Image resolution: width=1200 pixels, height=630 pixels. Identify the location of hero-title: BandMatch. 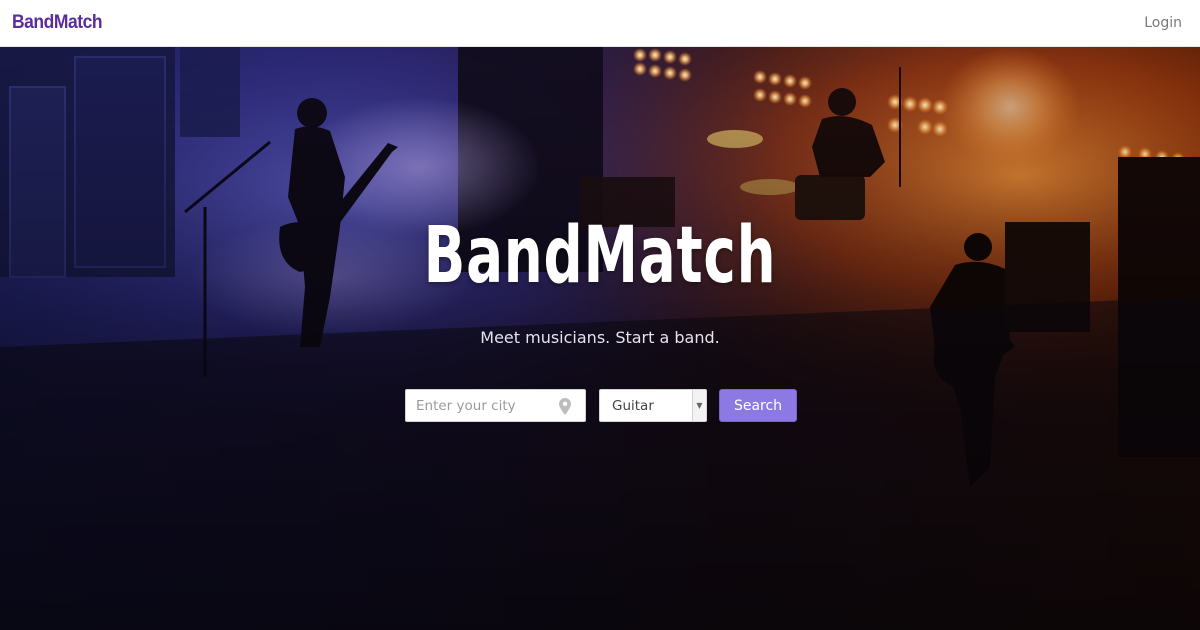
(600, 256).